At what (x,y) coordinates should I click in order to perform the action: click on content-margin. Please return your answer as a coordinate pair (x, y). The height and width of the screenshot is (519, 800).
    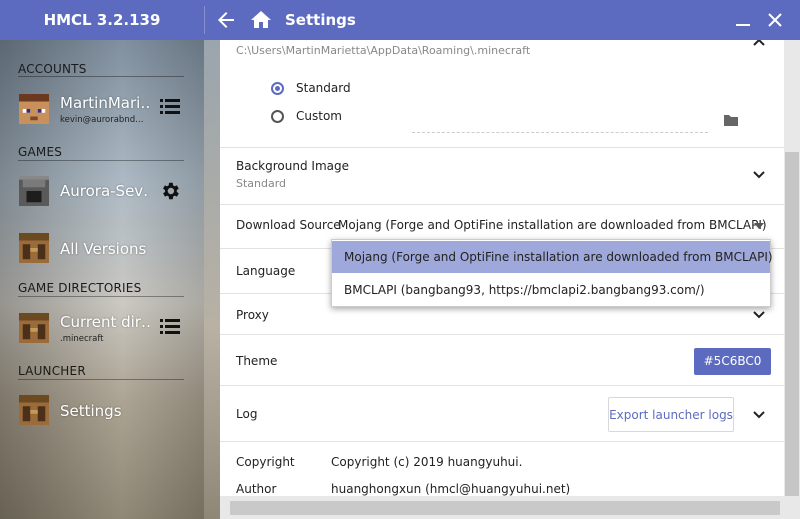
    Looking at the image, I should click on (212, 279).